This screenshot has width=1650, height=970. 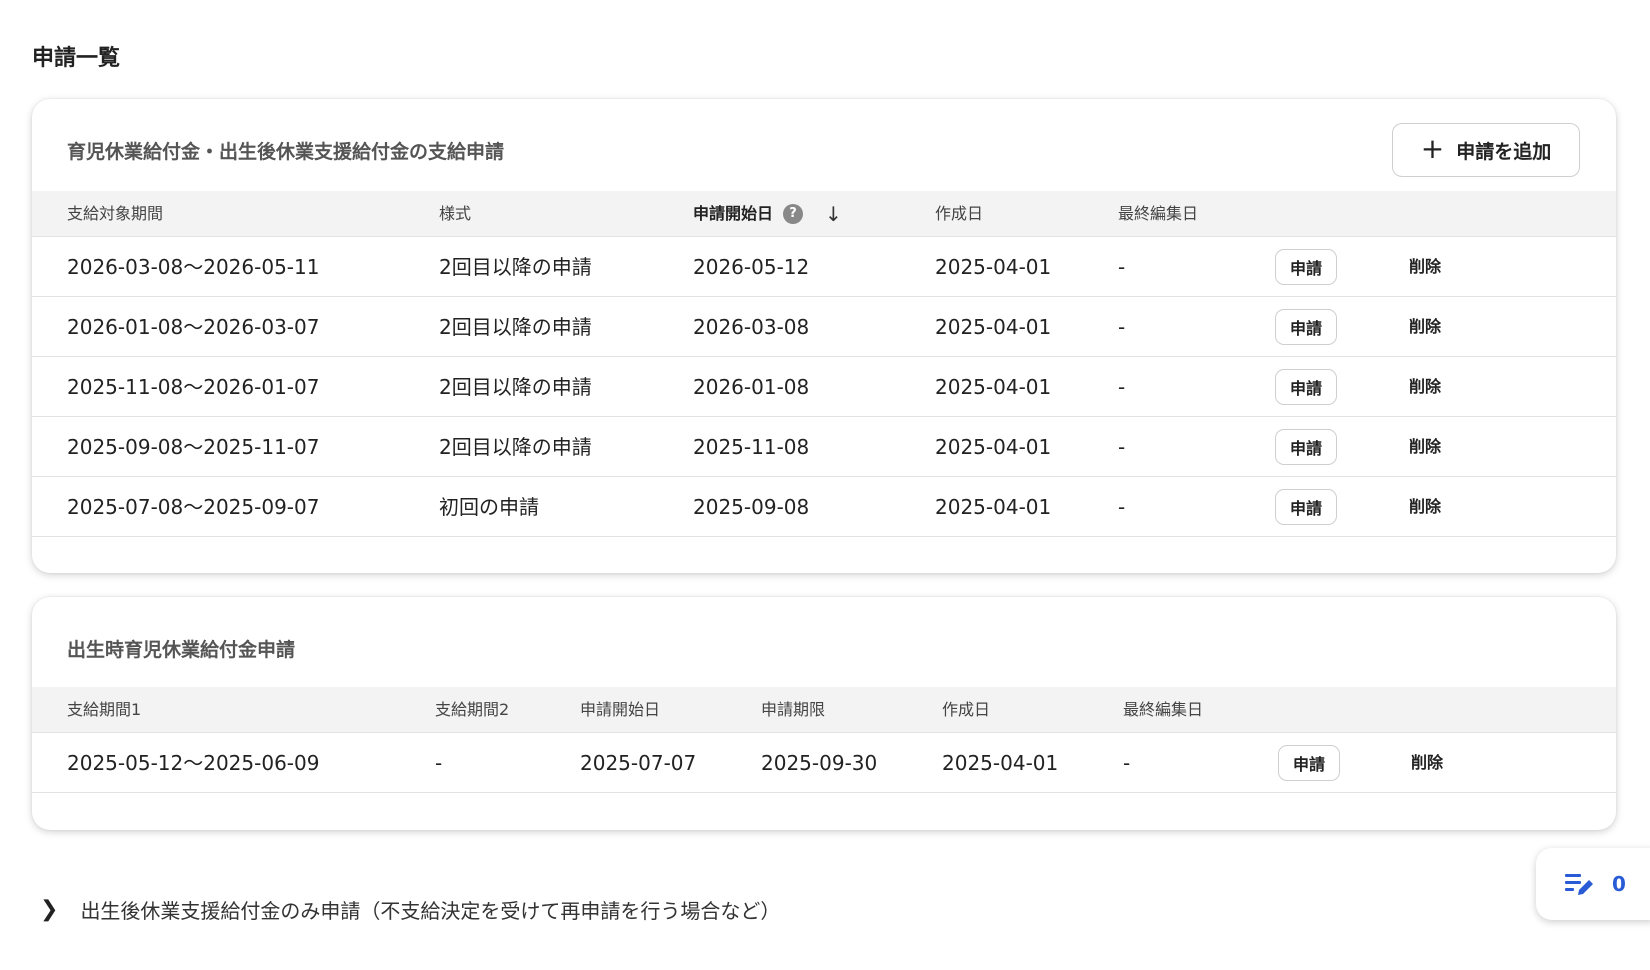 I want to click on column-header-start-date: 申請開始日, so click(x=620, y=709).